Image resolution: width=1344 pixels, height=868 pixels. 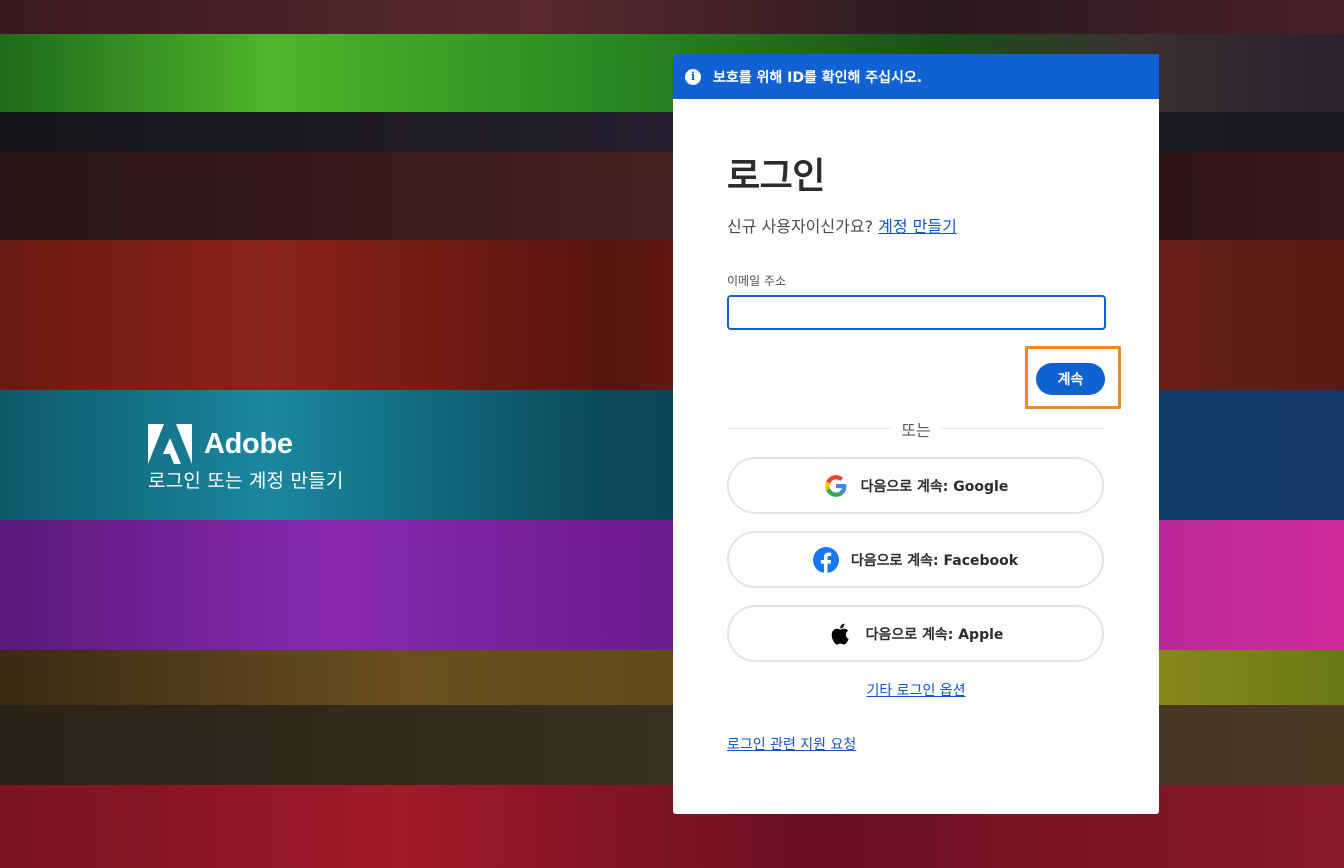 I want to click on new-user-text: 신규 사용자이신가요?, so click(x=800, y=226).